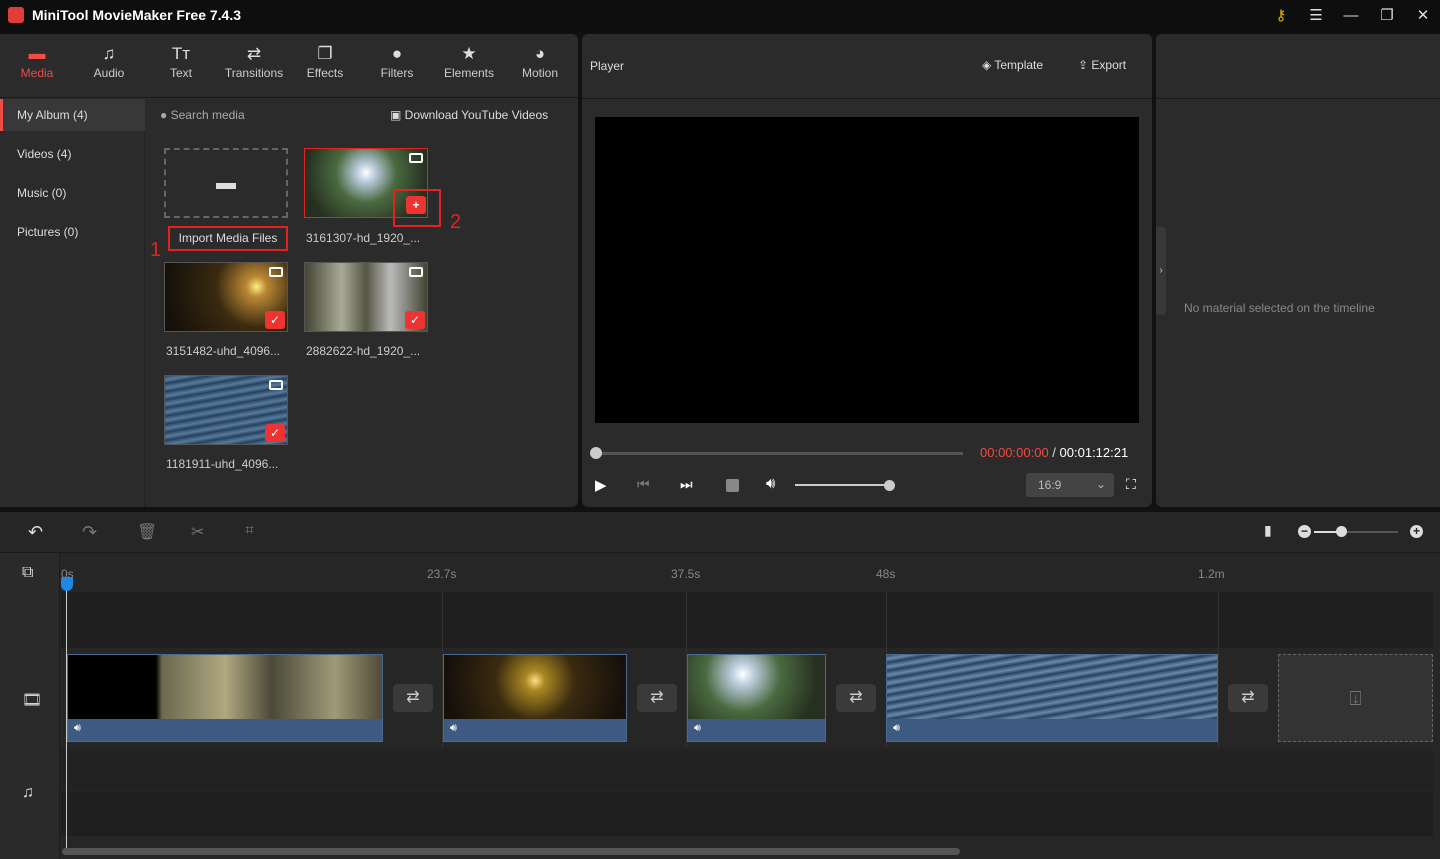 This screenshot has height=859, width=1440. What do you see at coordinates (1161, 271) in the screenshot?
I see `expand-panel-handle: ›` at bounding box center [1161, 271].